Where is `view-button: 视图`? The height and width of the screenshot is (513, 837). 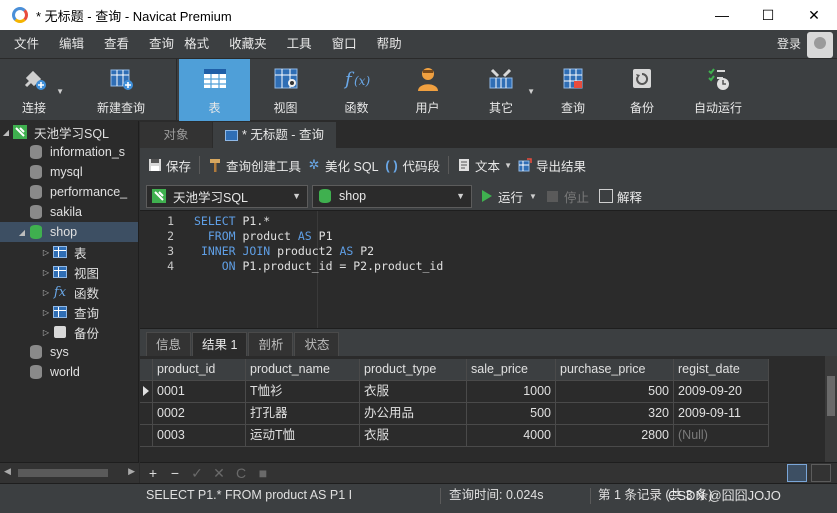
view-button: 视图 is located at coordinates (285, 90).